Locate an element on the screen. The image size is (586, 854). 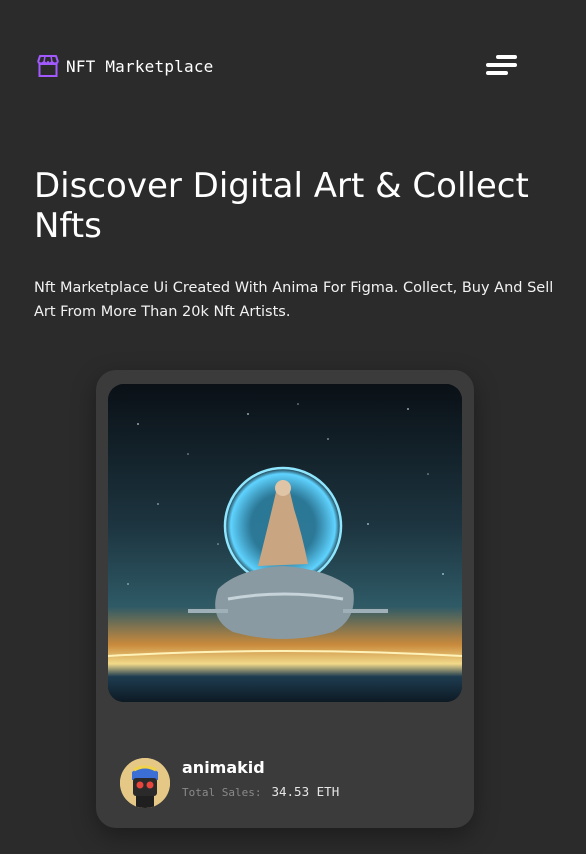
total-sales-value: 34.53 ETH is located at coordinates (305, 791).